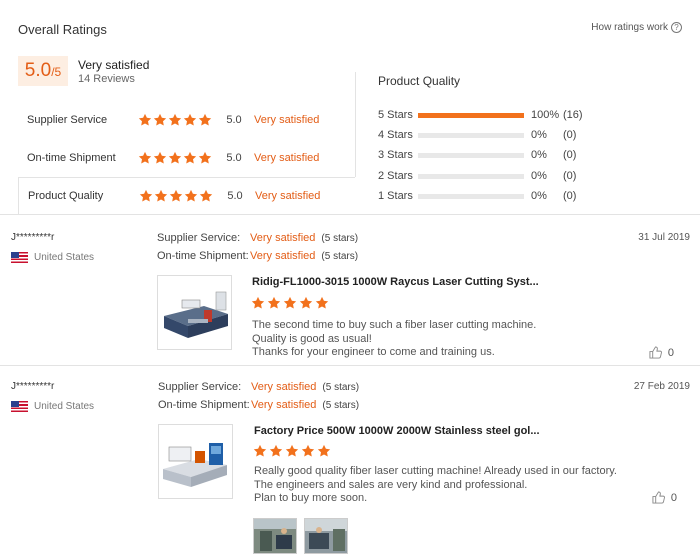 This screenshot has height=556, width=700. I want to click on sub-rating-label: Supplier Service, so click(67, 120).